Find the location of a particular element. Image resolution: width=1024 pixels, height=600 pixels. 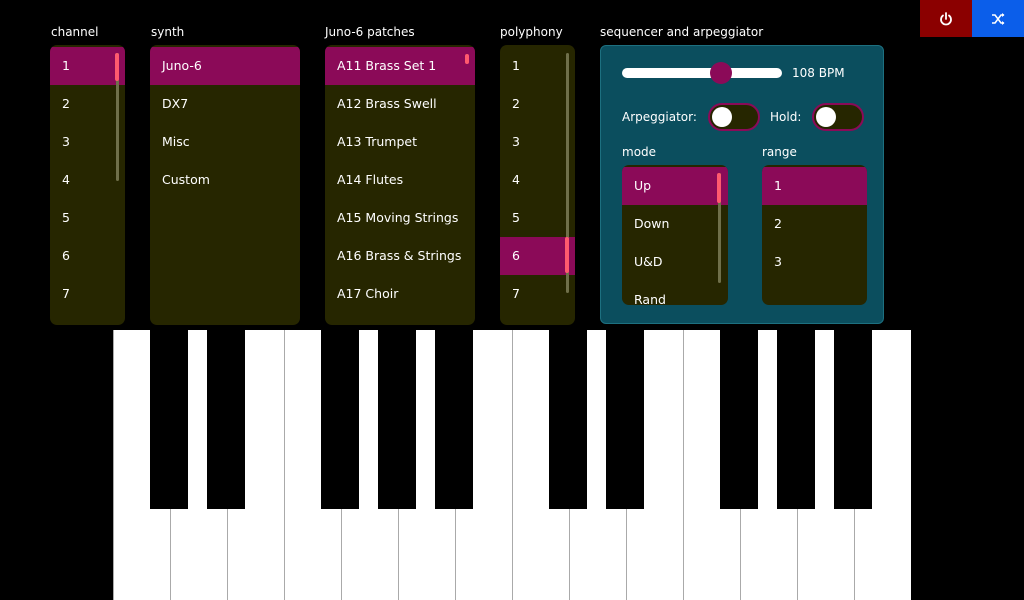

hold-toggle-knob is located at coordinates (826, 117).